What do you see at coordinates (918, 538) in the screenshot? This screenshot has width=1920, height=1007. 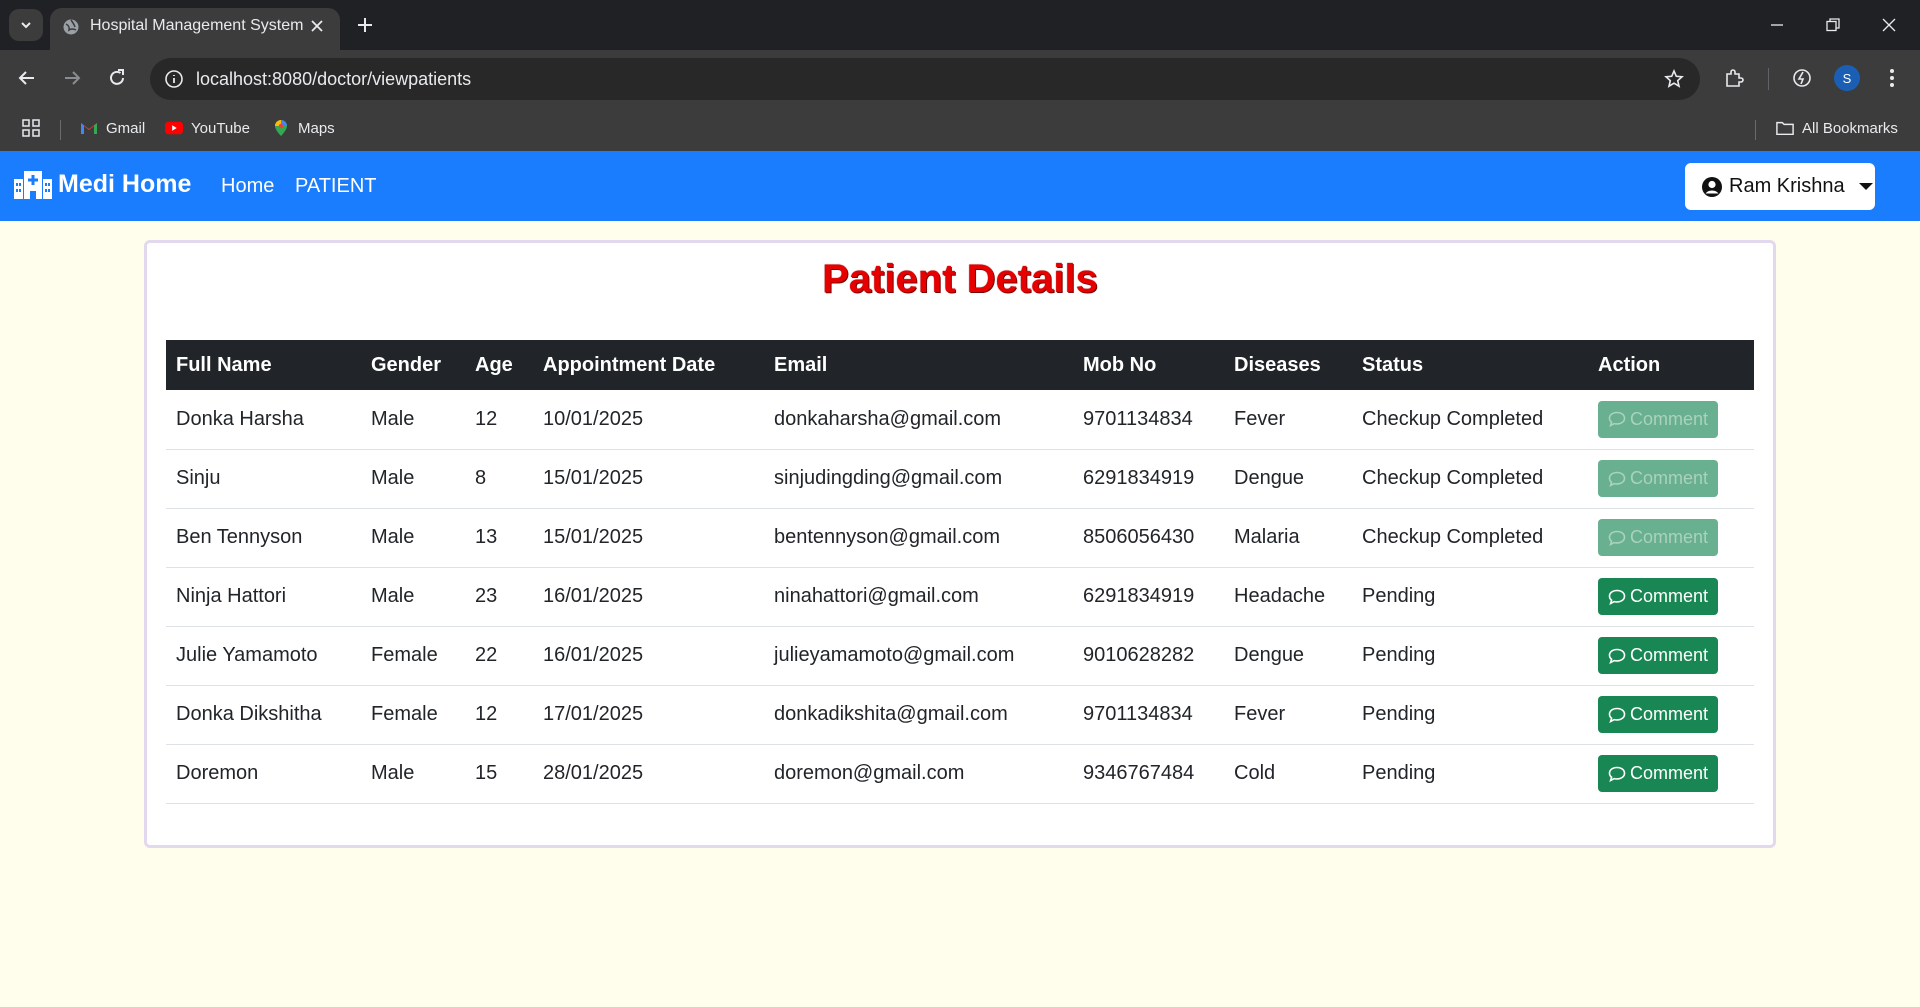 I see `cell-email: bentennyson@gmail.com` at bounding box center [918, 538].